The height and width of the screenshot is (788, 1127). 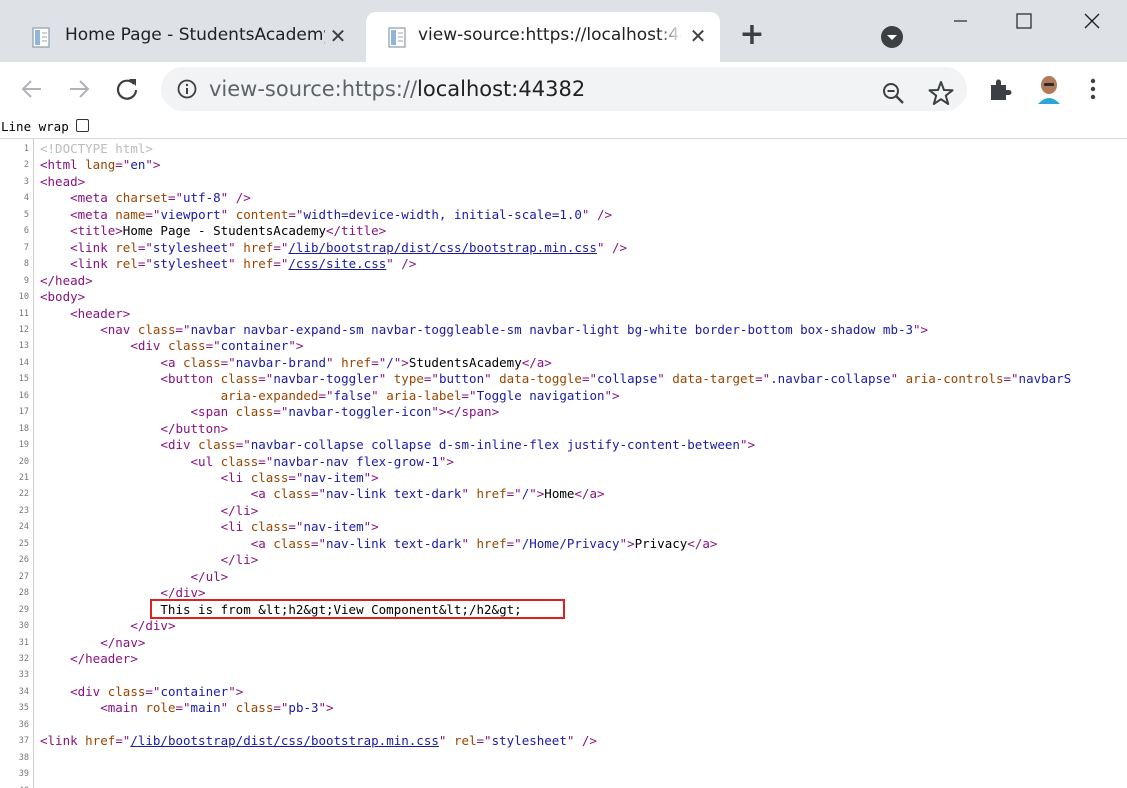 What do you see at coordinates (465, 412) in the screenshot?
I see `source-token: "></span>` at bounding box center [465, 412].